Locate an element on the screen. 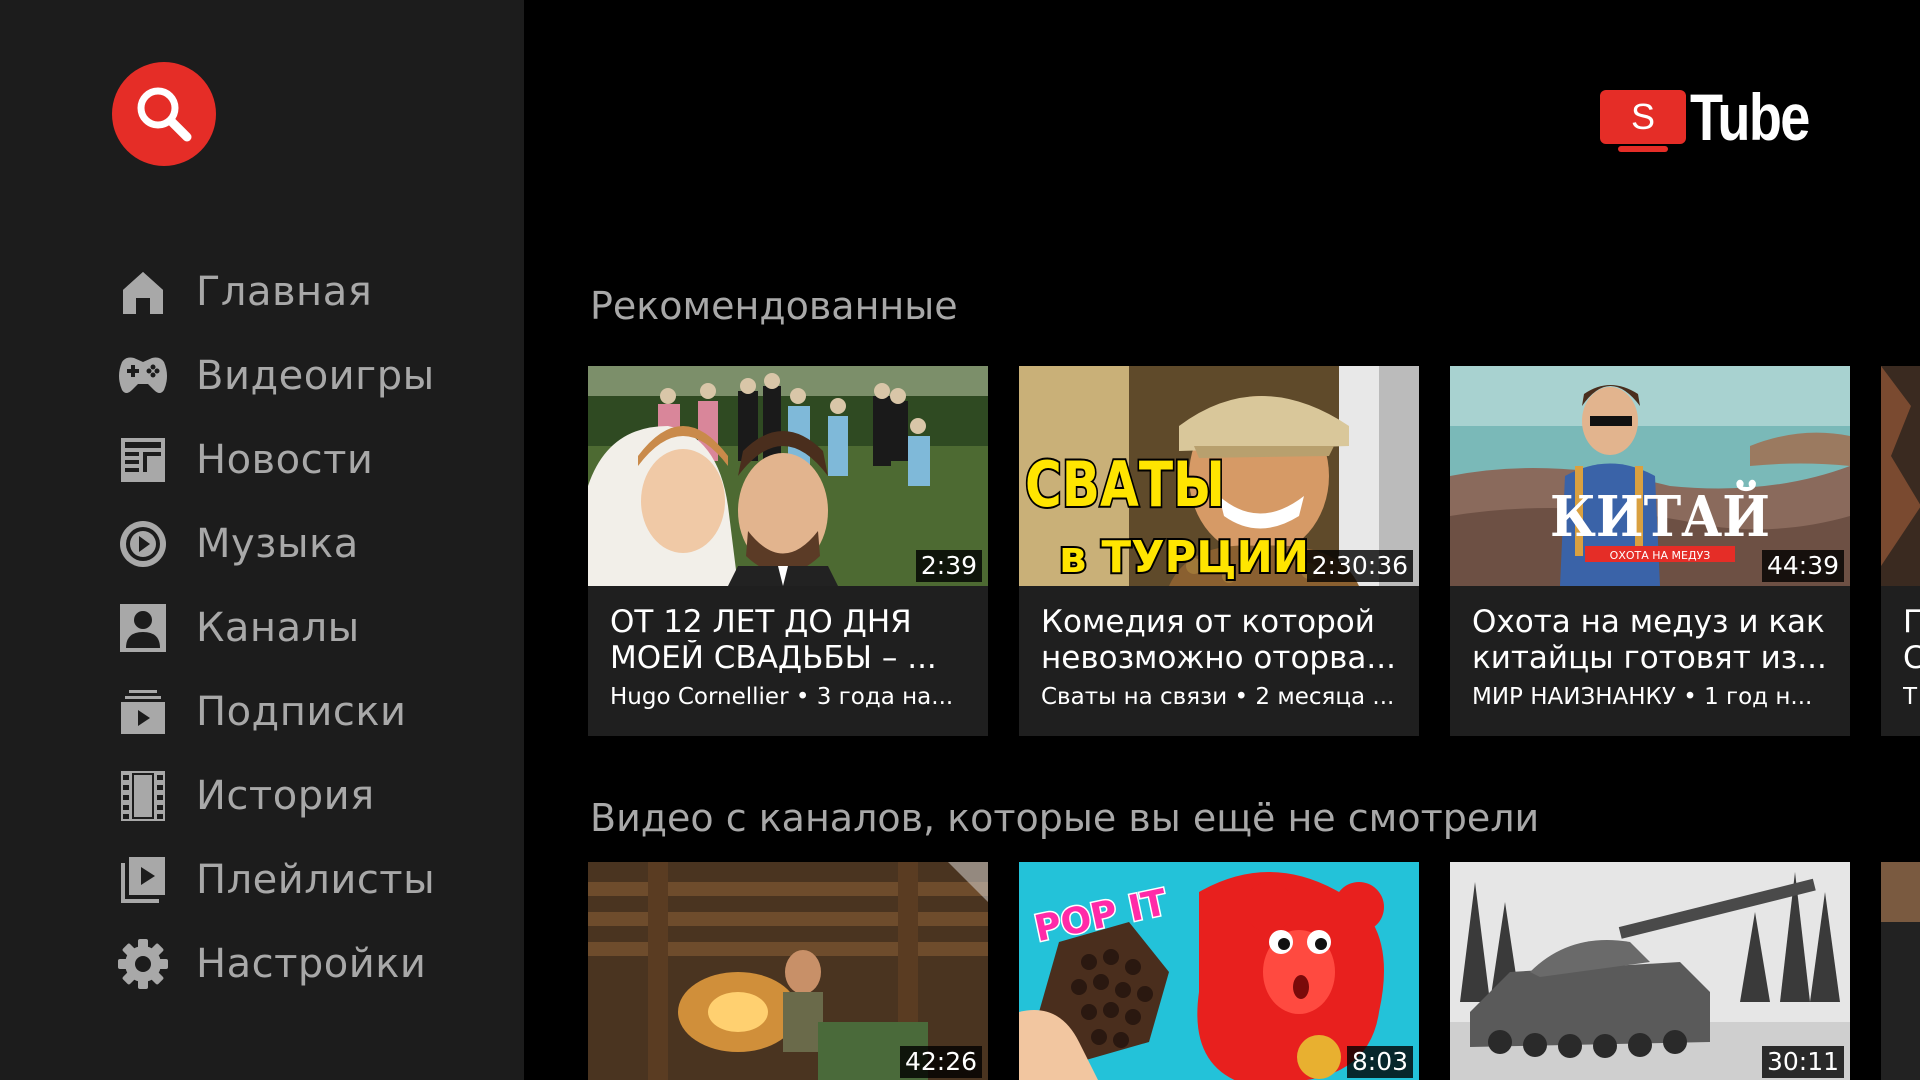 This screenshot has height=1080, width=1920. video-card: По пр is located at coordinates (1900, 971).